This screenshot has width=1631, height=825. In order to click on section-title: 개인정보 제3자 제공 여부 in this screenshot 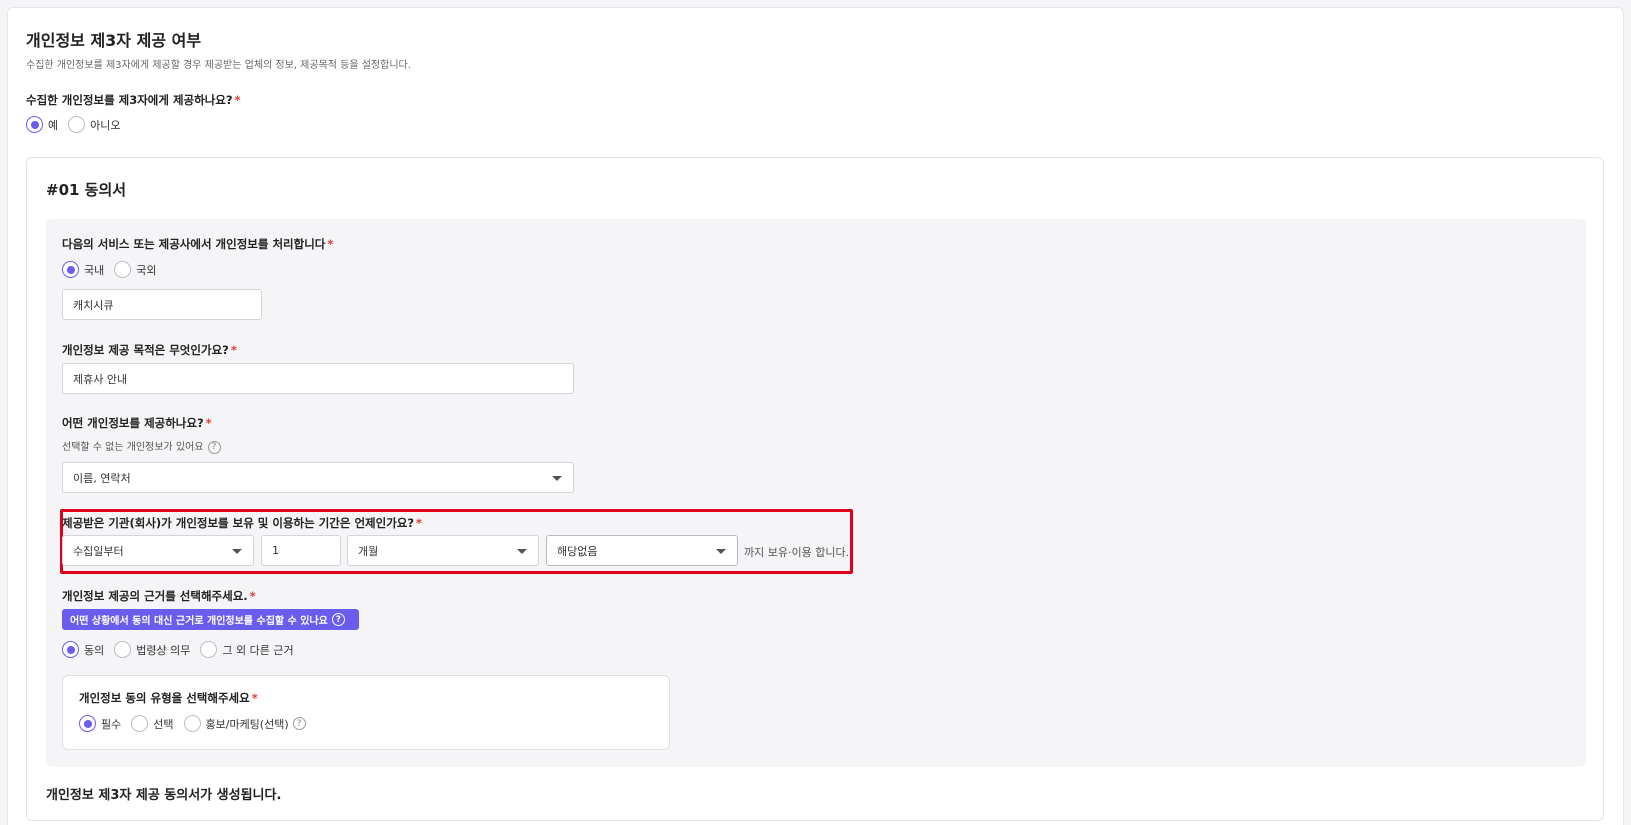, I will do `click(114, 40)`.